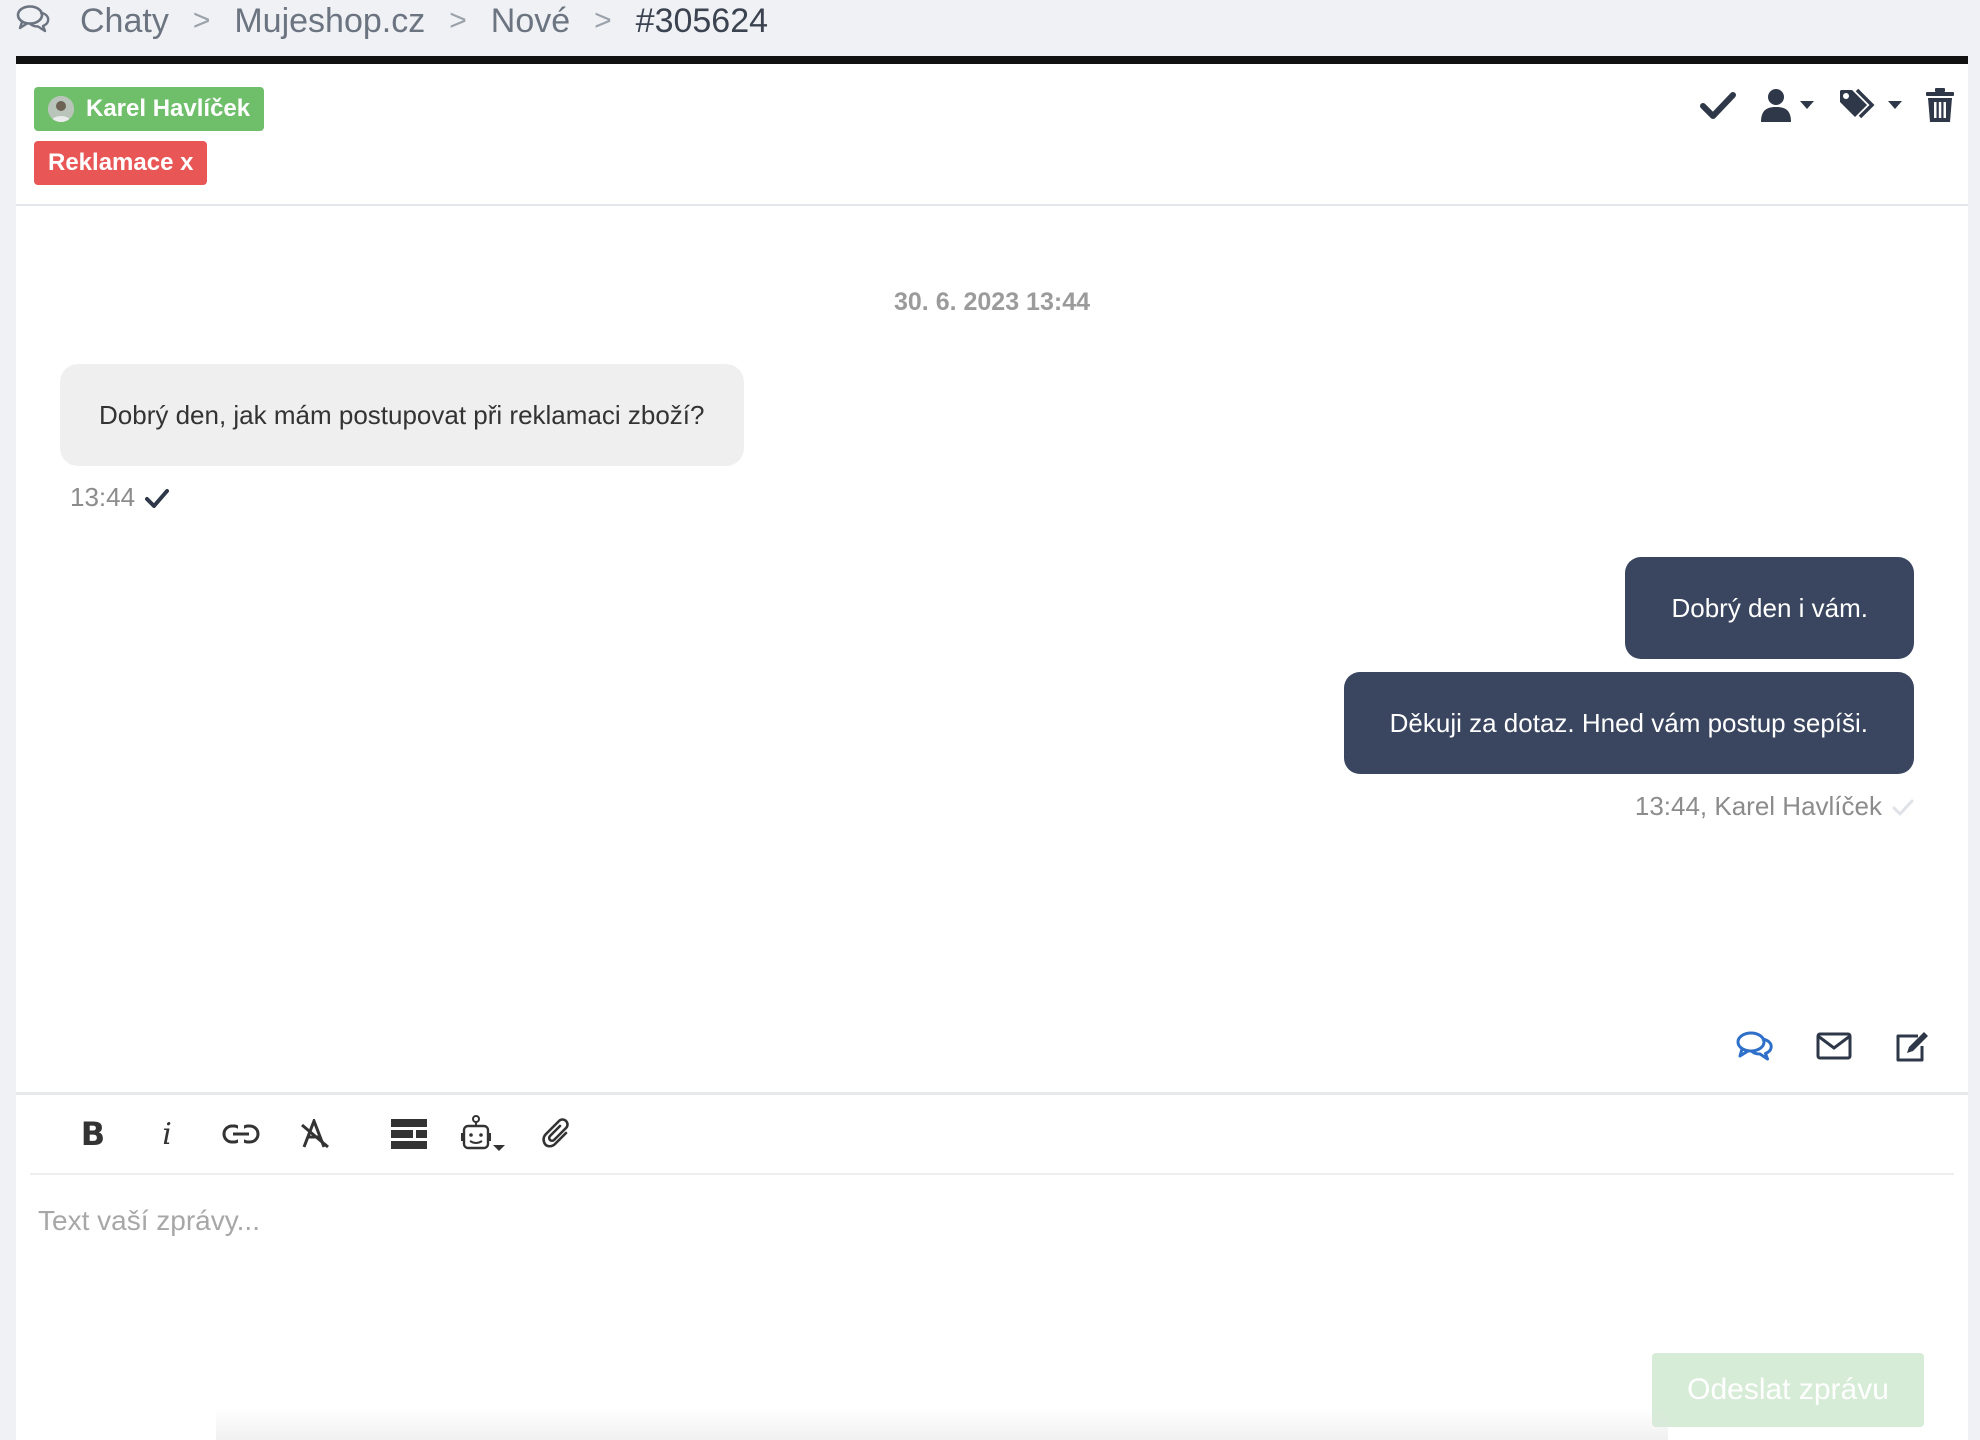 This screenshot has height=1440, width=1980. What do you see at coordinates (530, 21) in the screenshot?
I see `breadcrumb-item-new: Nové` at bounding box center [530, 21].